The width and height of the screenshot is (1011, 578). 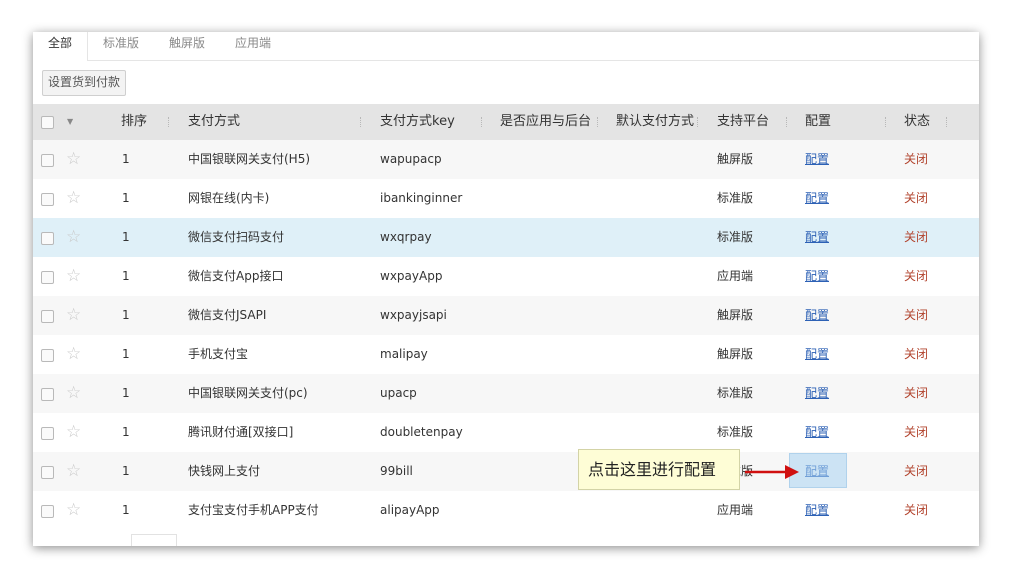 I want to click on callout-note: 点击这里进行配置, so click(x=659, y=469).